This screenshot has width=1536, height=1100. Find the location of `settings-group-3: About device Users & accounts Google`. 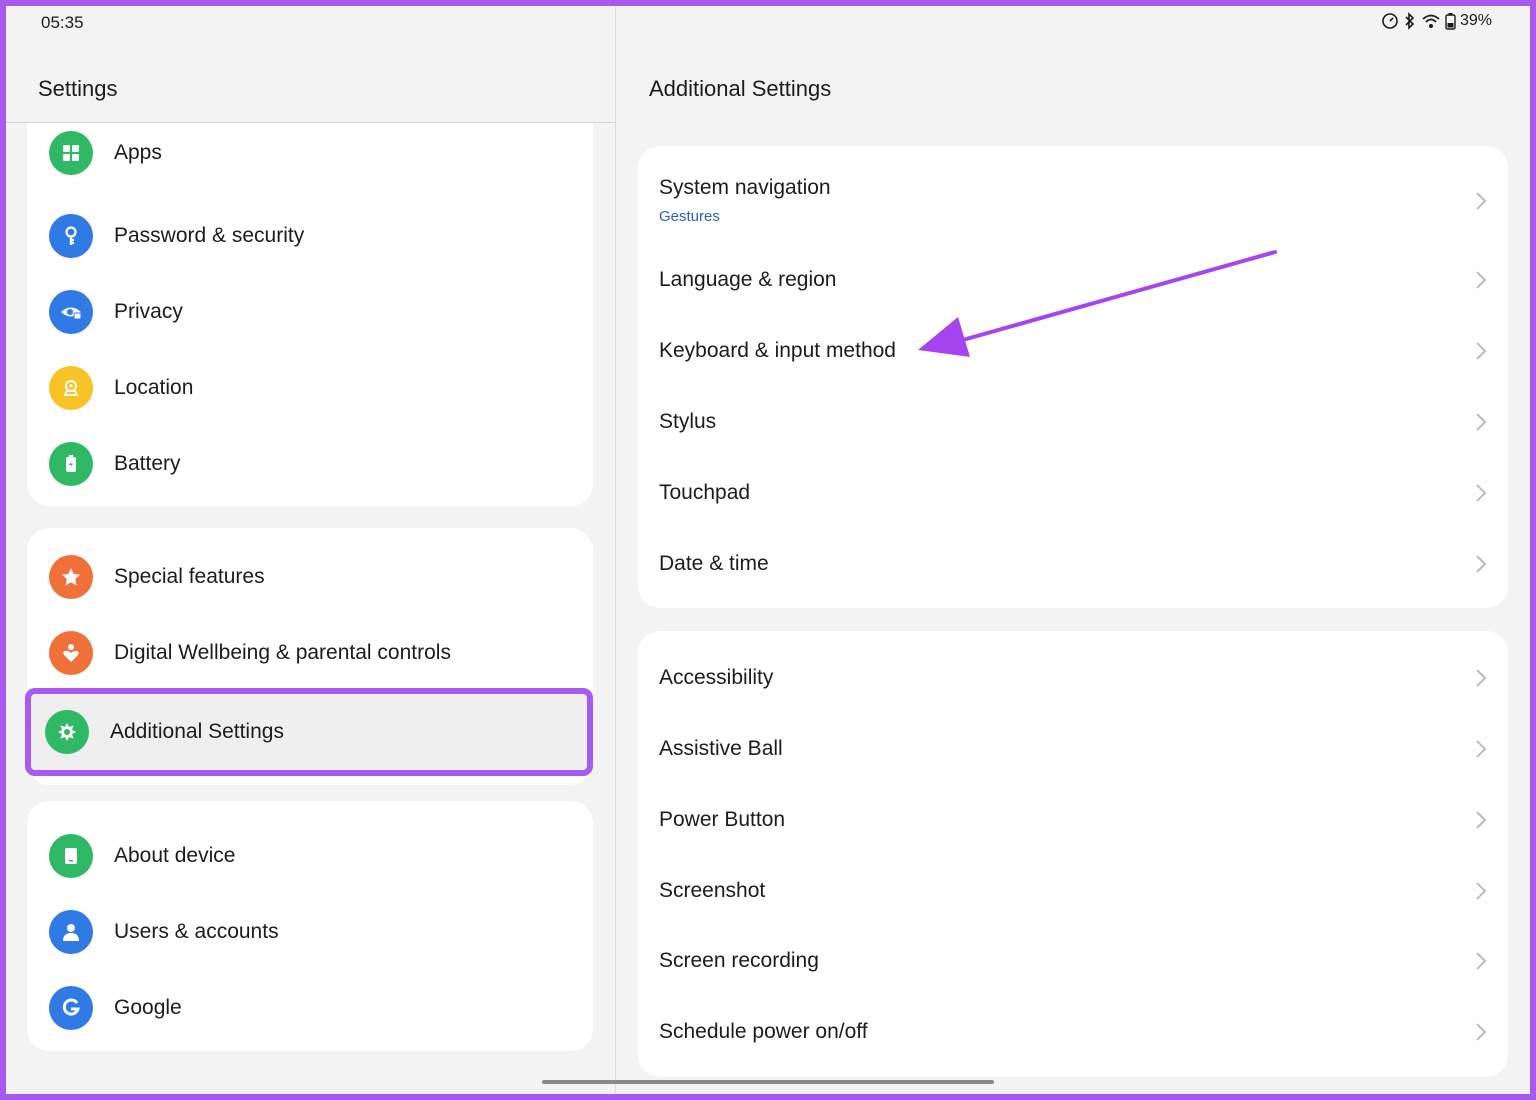

settings-group-3: About device Users & accounts Google is located at coordinates (310, 926).